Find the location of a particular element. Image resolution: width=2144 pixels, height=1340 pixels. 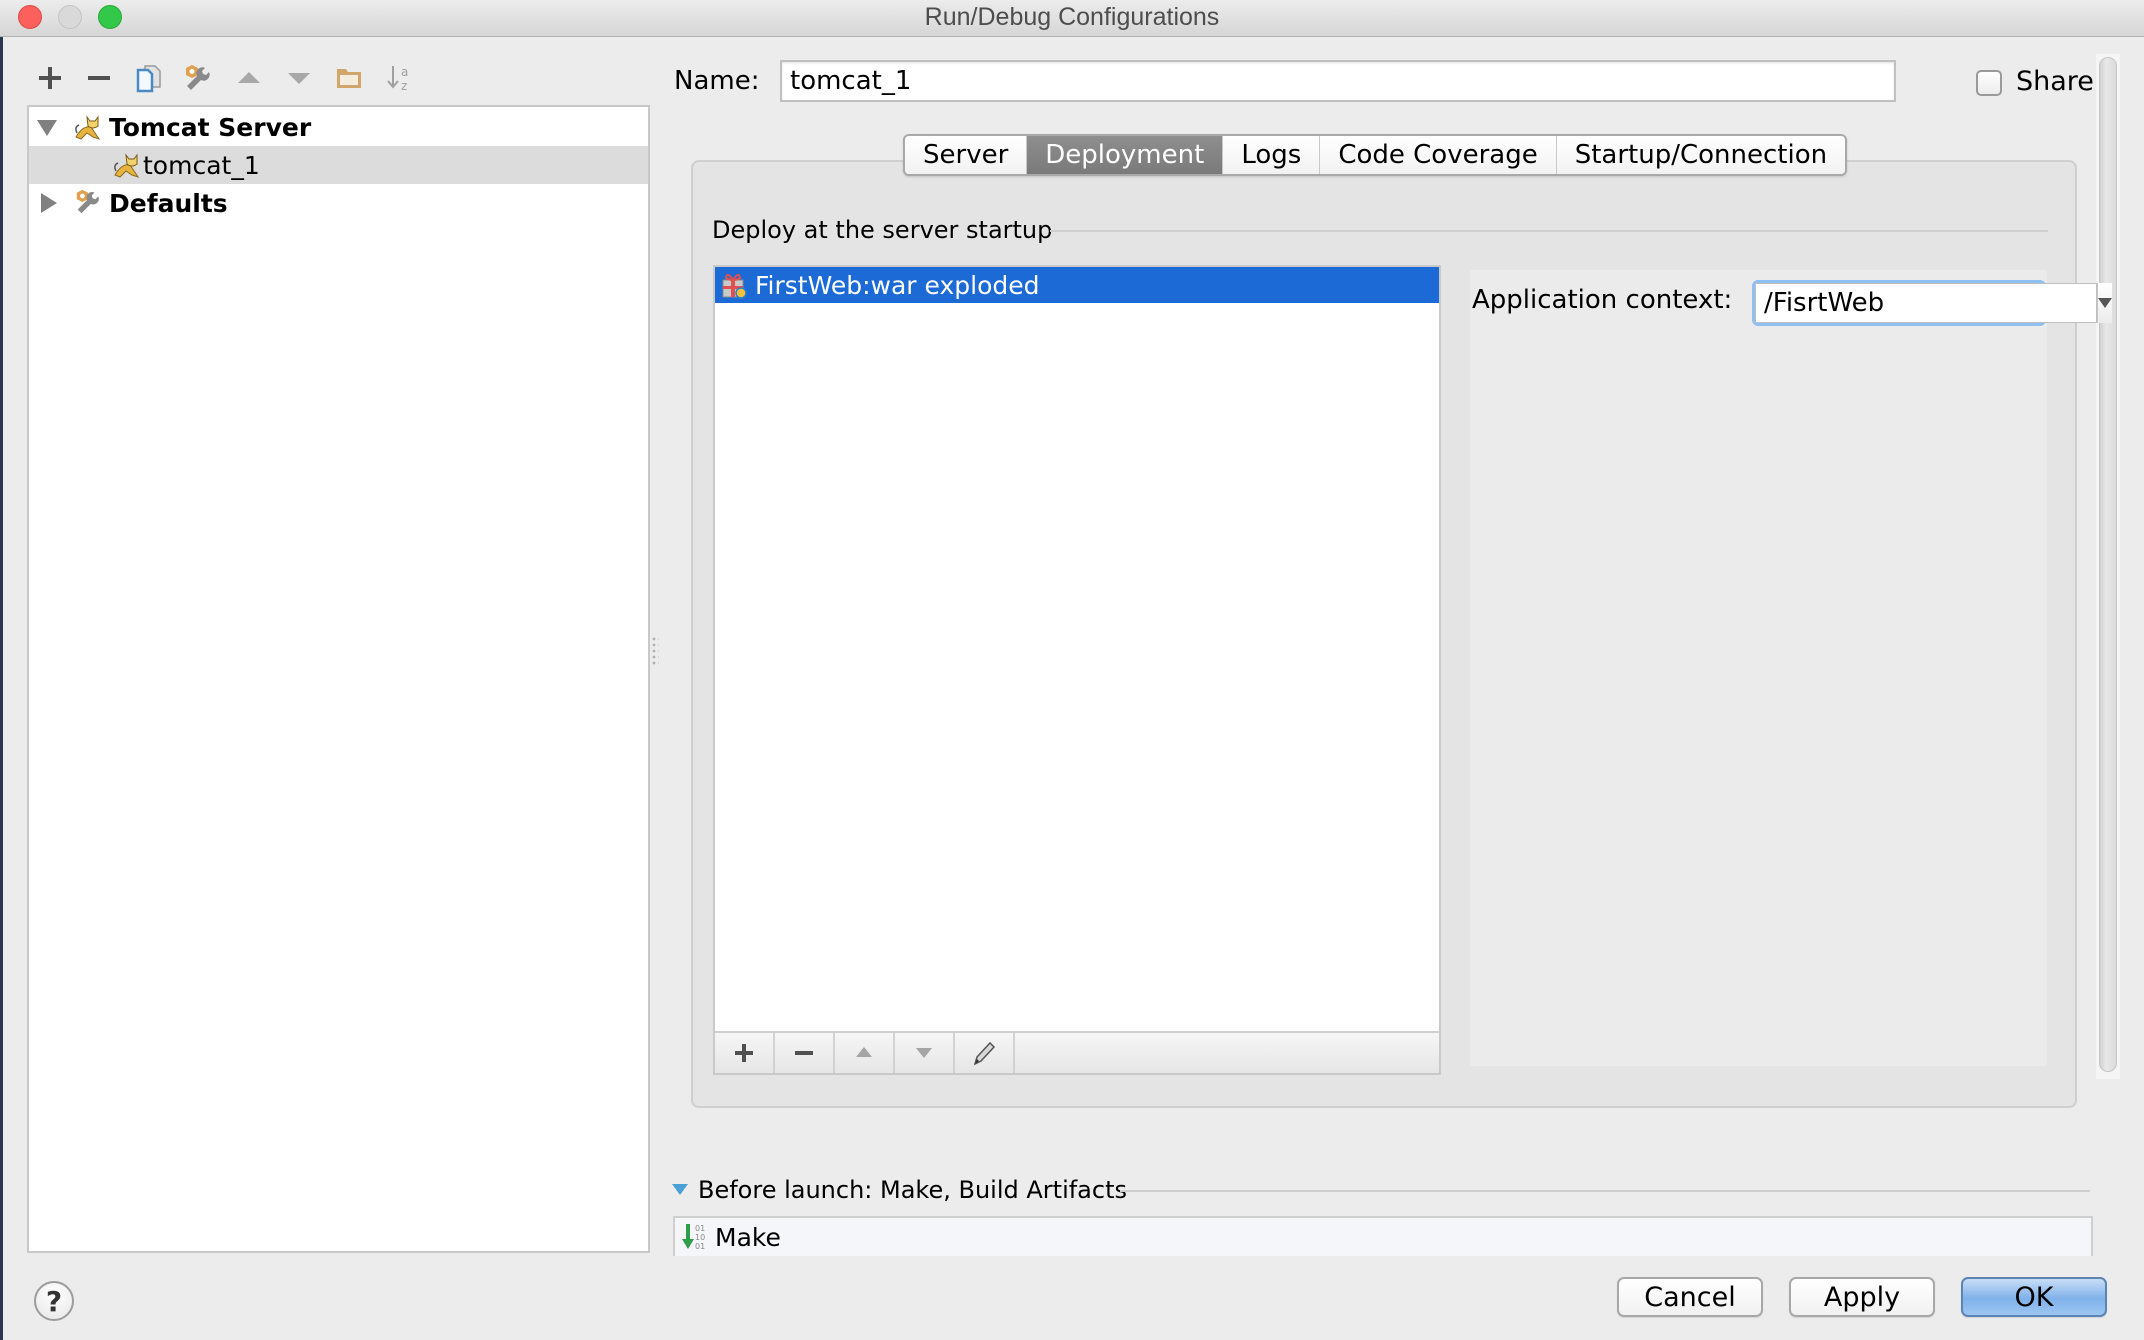

war-artifact-icon is located at coordinates (734, 286).